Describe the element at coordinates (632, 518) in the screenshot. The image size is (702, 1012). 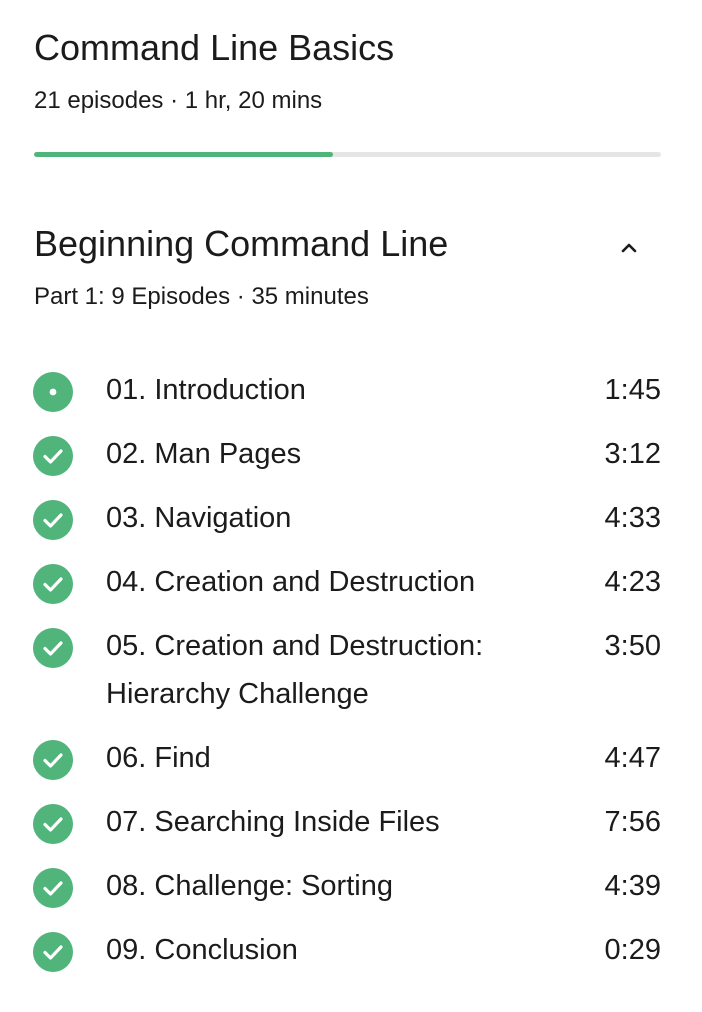
I see `episode-duration: 4:33` at that location.